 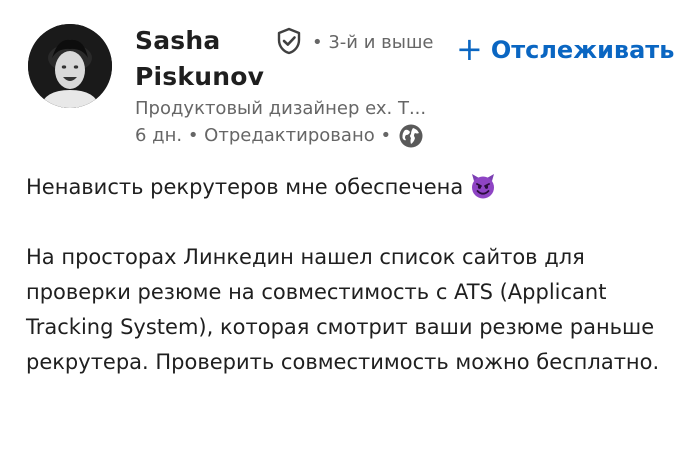 I want to click on connection-degree: • 3-й и выше, so click(x=373, y=42).